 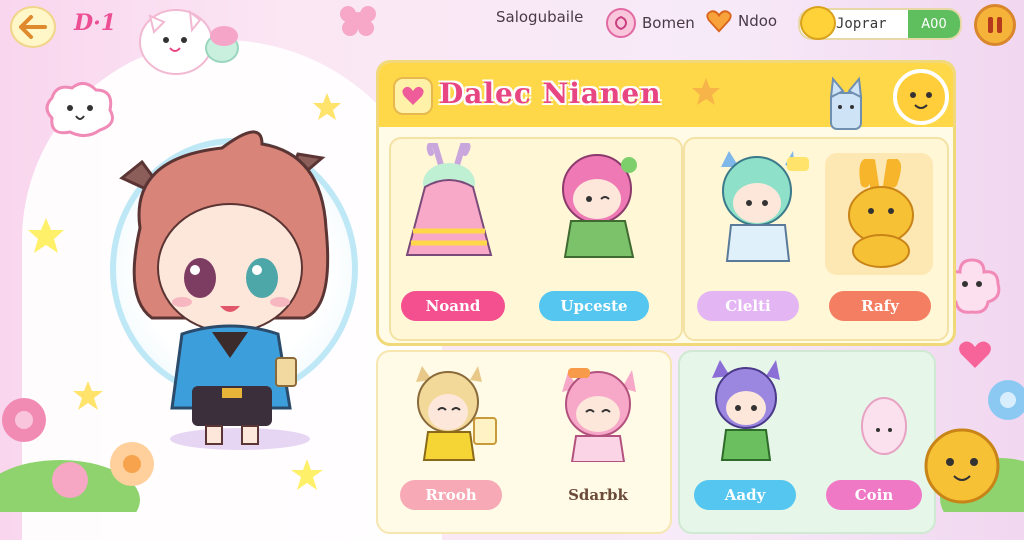 What do you see at coordinates (598, 495) in the screenshot?
I see `sdarbk-button: Sdarbk` at bounding box center [598, 495].